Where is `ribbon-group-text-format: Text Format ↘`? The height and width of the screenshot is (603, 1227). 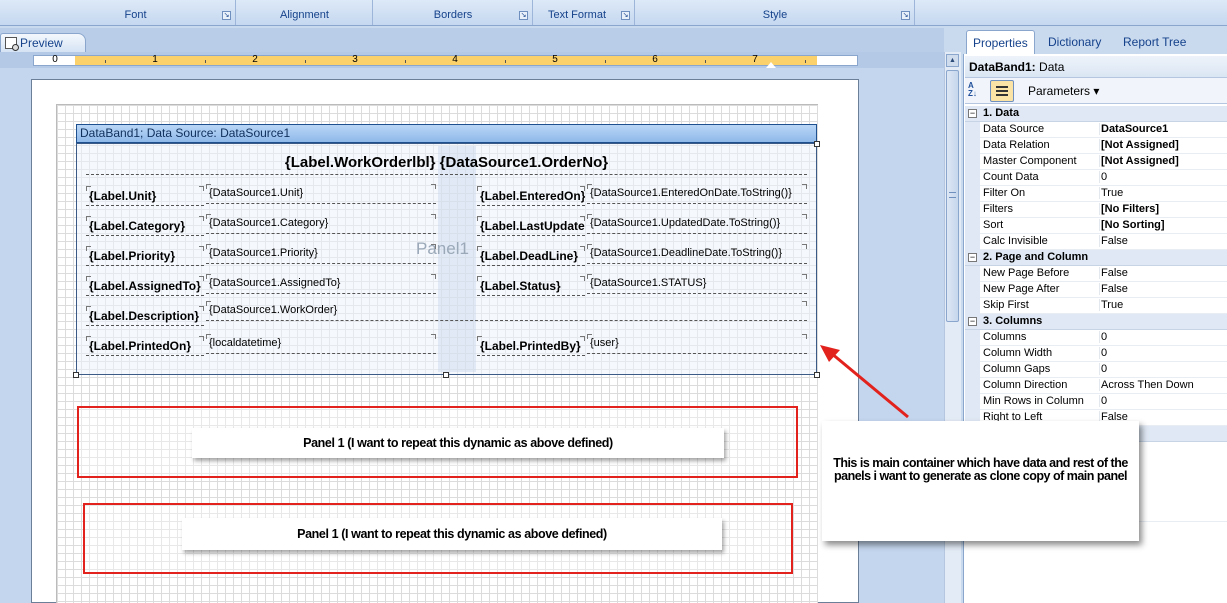
ribbon-group-text-format: Text Format ↘ is located at coordinates (584, 12).